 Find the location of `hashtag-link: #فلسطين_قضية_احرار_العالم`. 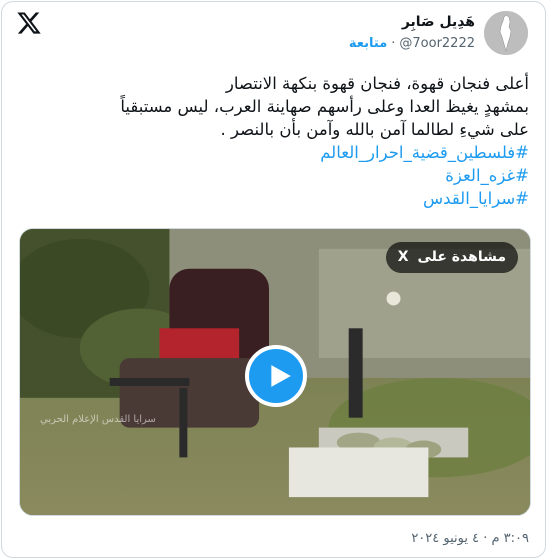

hashtag-link: #فلسطين_قضية_احرار_العالم is located at coordinates (273, 152).